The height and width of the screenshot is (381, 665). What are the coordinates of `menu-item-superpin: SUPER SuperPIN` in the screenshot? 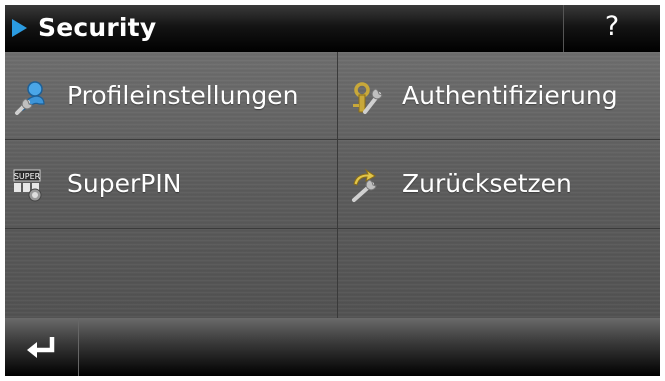 It's located at (171, 184).